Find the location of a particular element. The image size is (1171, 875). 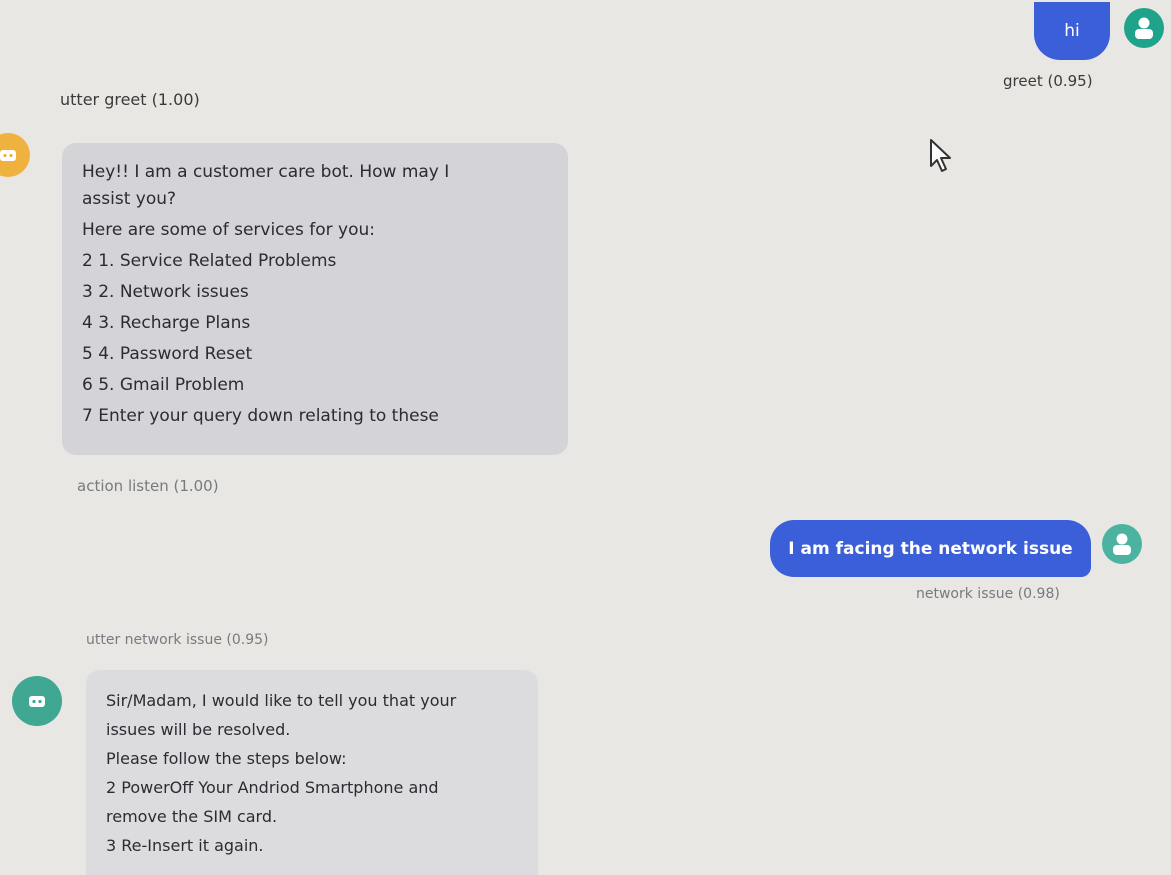

user-message-text: hi is located at coordinates (1072, 31).